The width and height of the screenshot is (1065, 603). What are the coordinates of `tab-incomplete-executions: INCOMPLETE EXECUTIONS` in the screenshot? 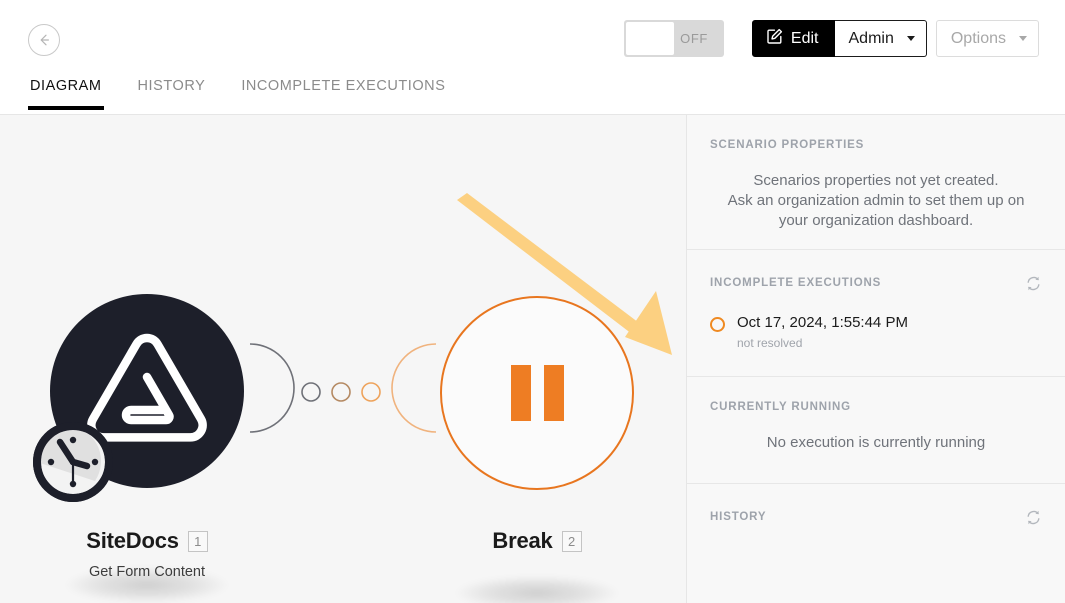 It's located at (343, 94).